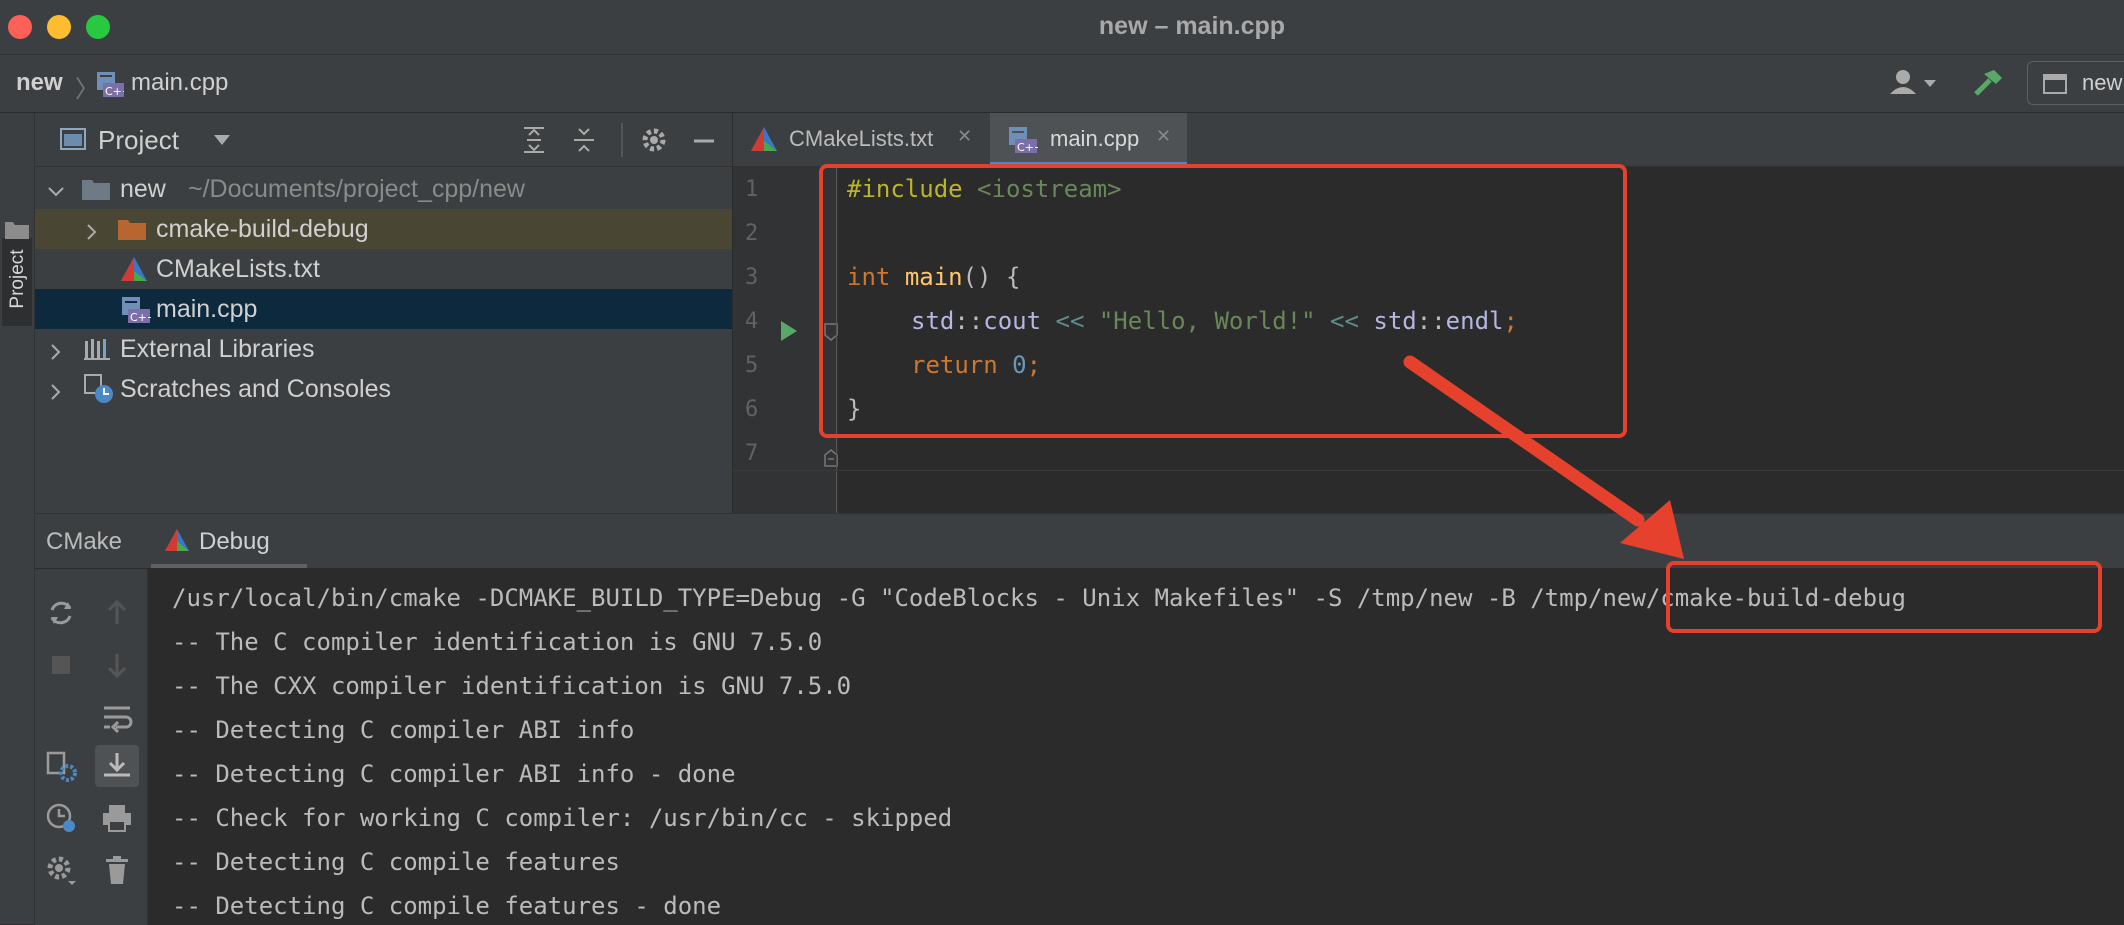 The image size is (2124, 925). I want to click on tree-item-label: new, so click(143, 189).